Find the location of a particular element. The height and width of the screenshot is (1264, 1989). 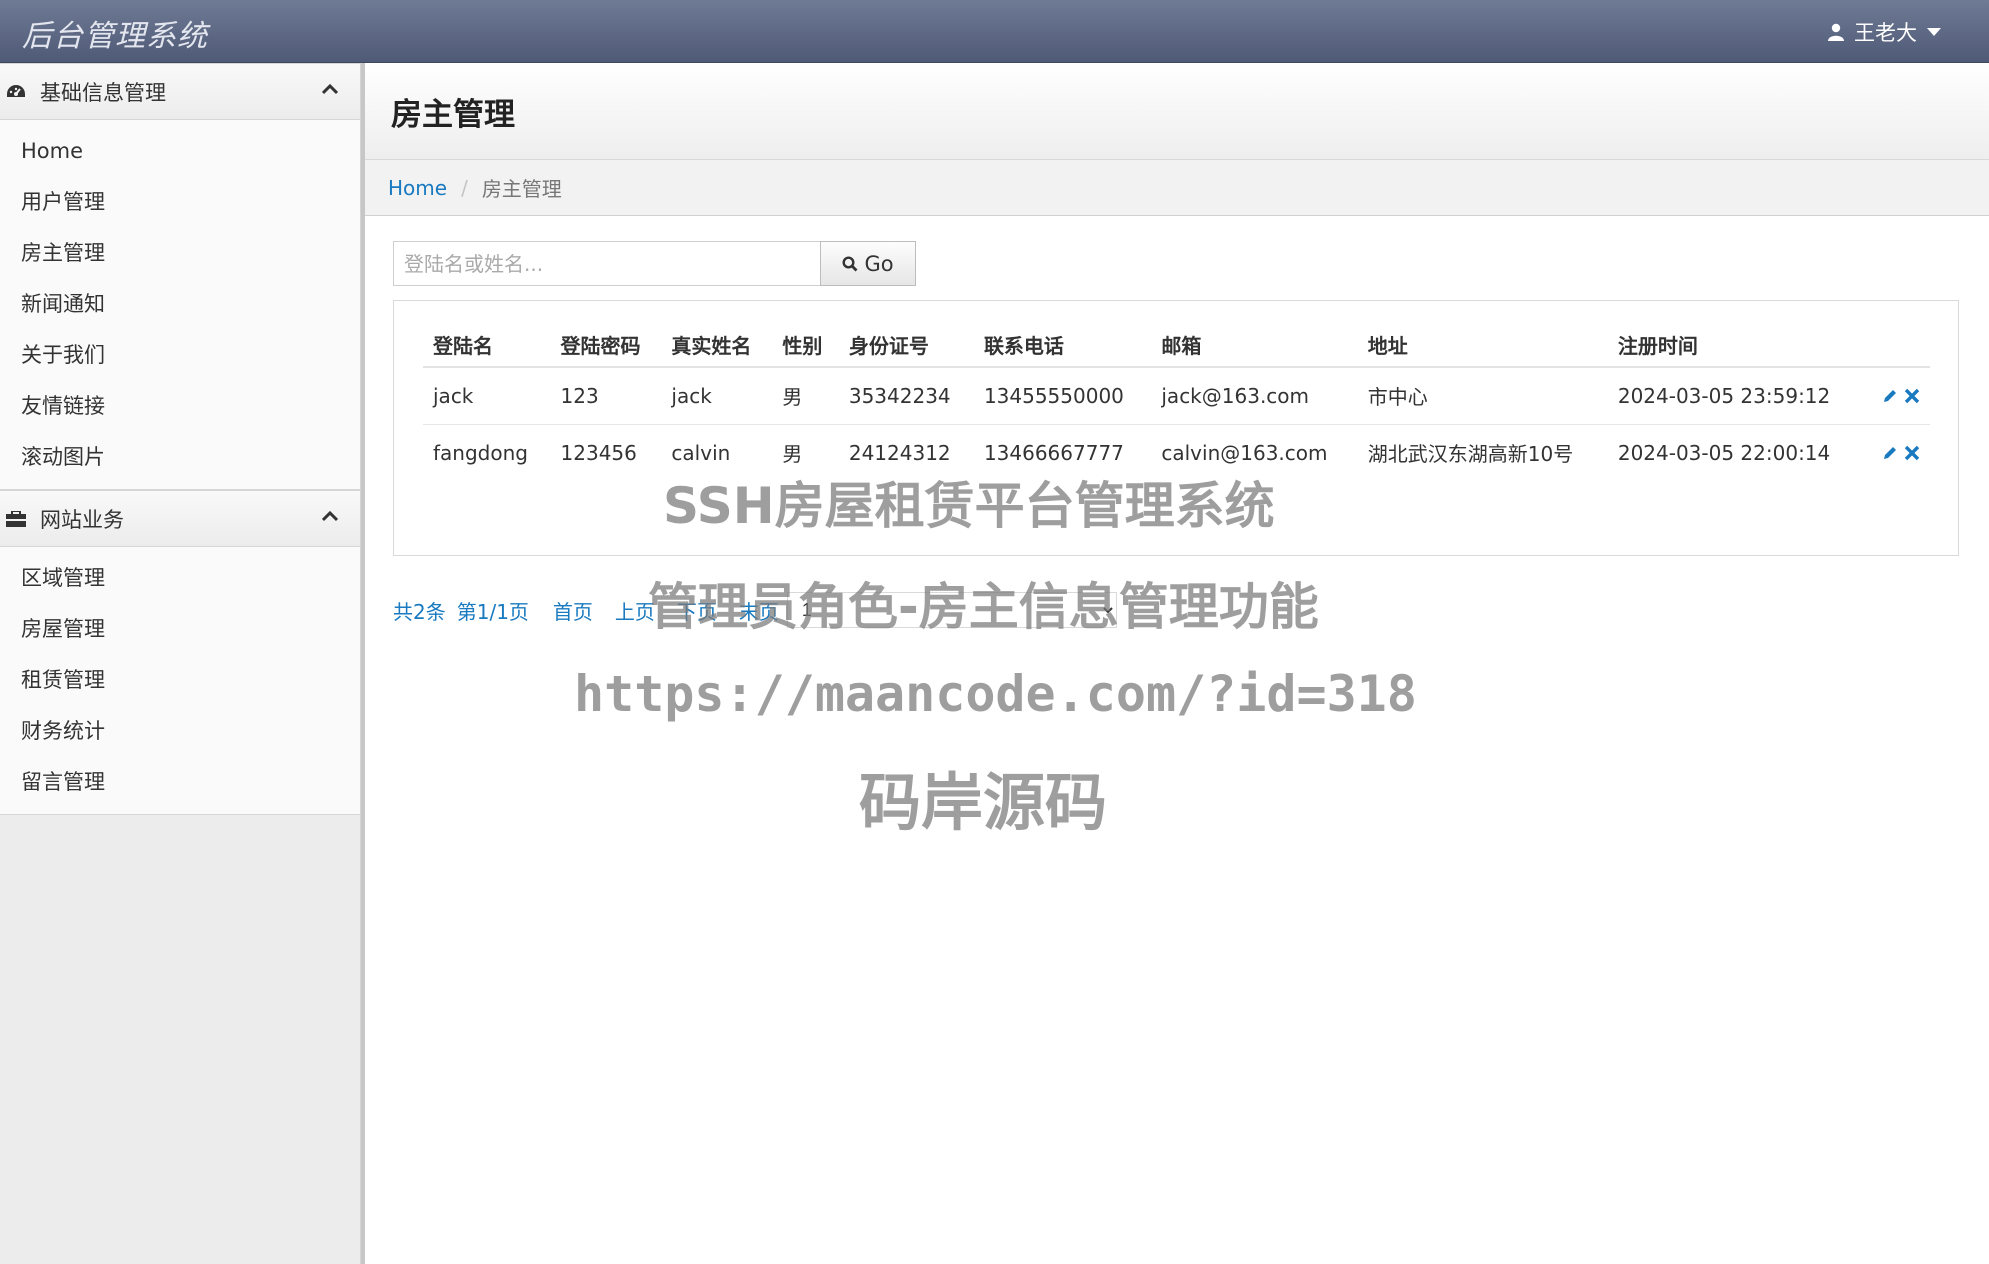

search-go-button: Go is located at coordinates (868, 263).